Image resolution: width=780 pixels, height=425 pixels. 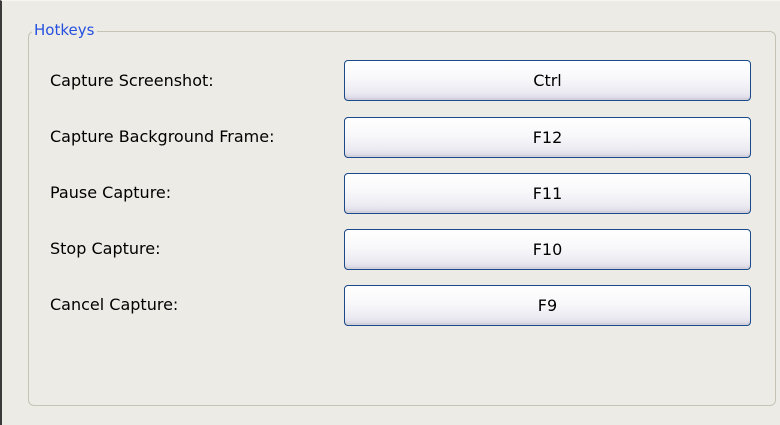 I want to click on pause-capture-label: Pause Capture:, so click(x=111, y=192).